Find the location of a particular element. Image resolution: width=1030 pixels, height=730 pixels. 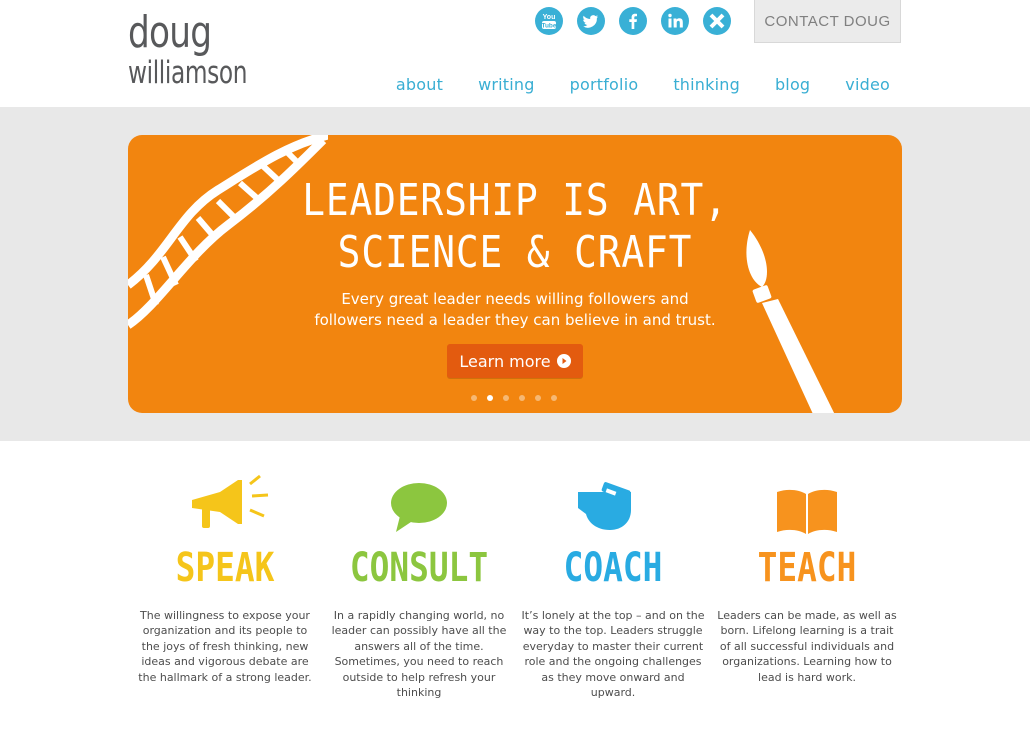

logo-line-1: doug is located at coordinates (170, 32).